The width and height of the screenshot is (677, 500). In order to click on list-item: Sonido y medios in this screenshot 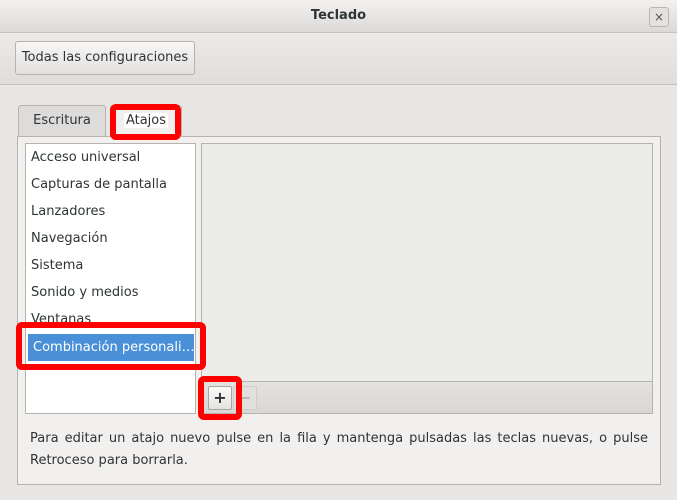, I will do `click(110, 292)`.